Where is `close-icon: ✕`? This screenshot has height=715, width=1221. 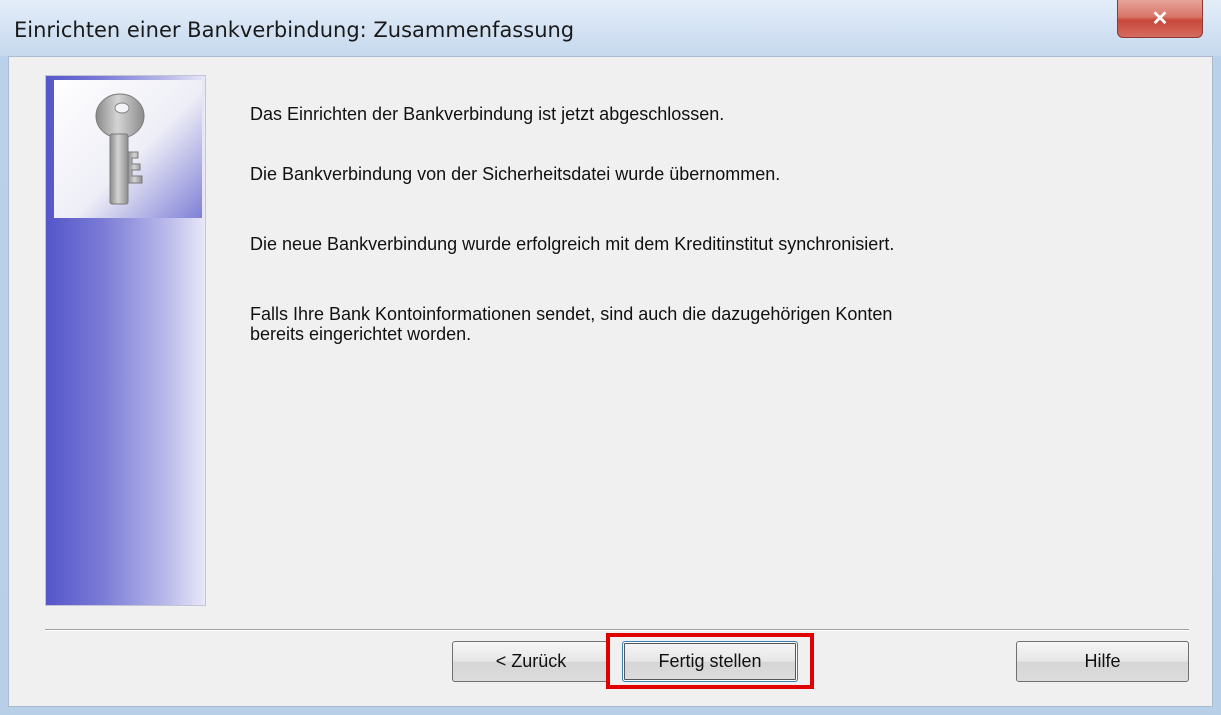 close-icon: ✕ is located at coordinates (1160, 19).